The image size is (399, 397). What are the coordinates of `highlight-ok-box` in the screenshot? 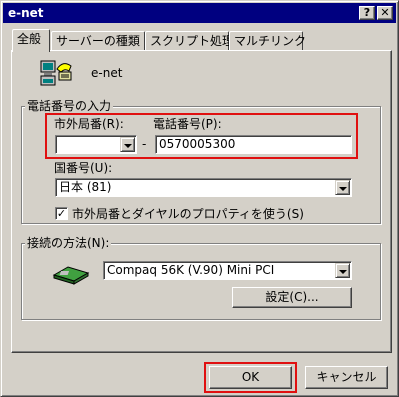 It's located at (250, 377).